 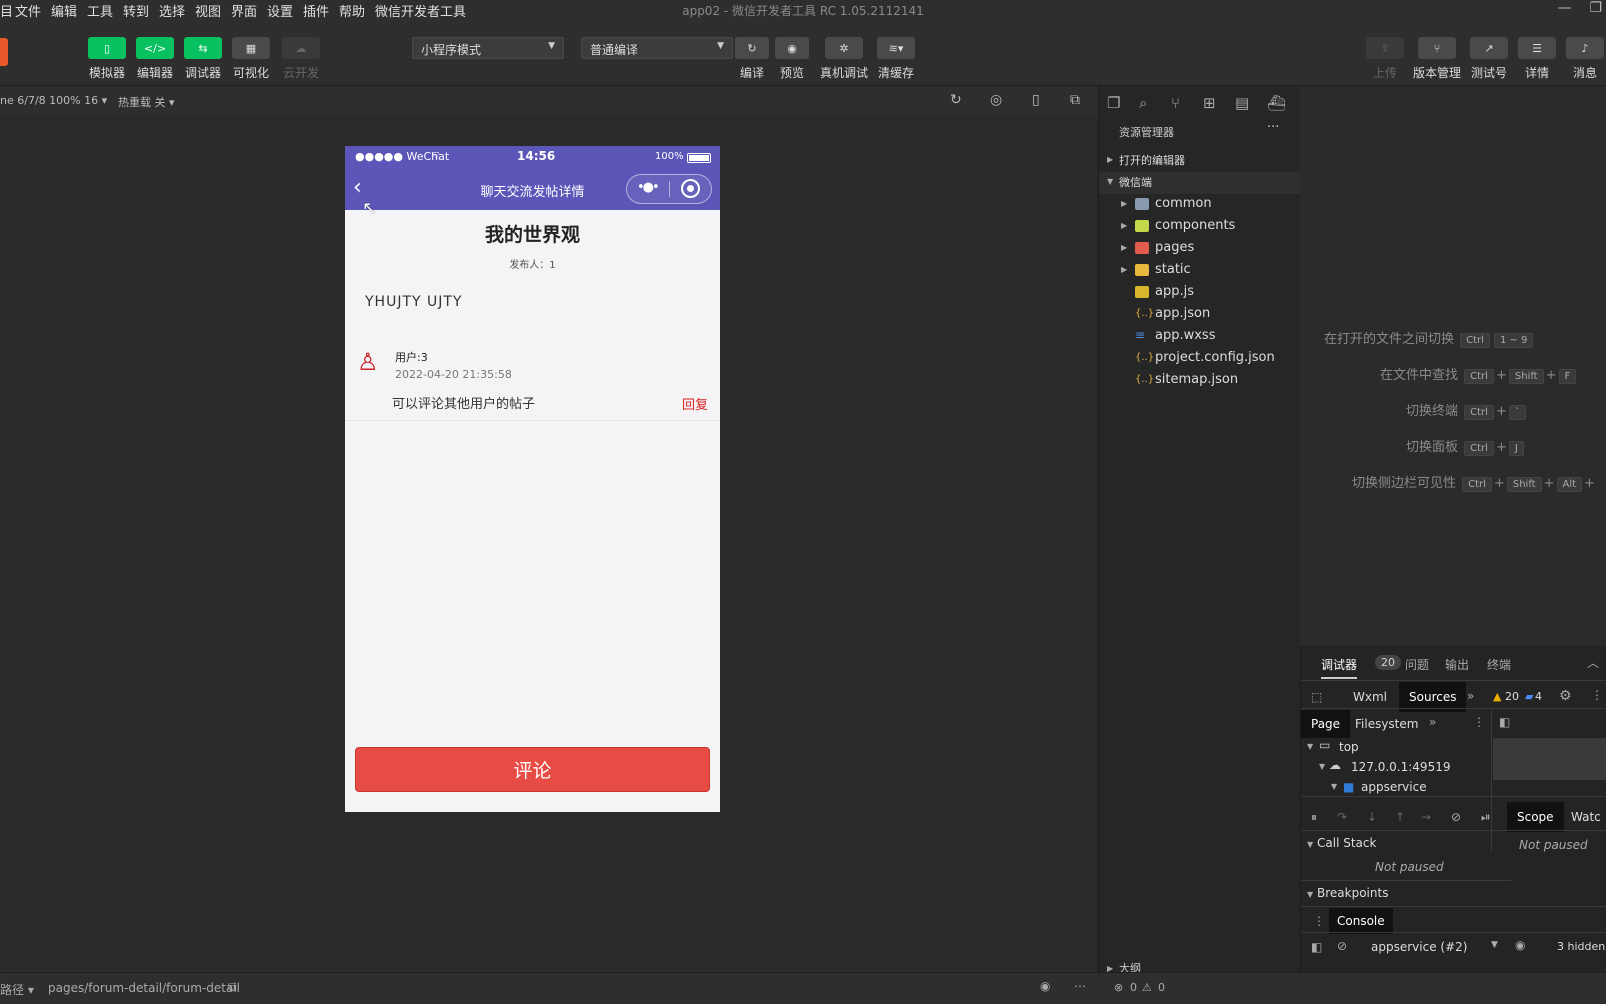 I want to click on shortcut-label: 切换面板, so click(x=1432, y=447).